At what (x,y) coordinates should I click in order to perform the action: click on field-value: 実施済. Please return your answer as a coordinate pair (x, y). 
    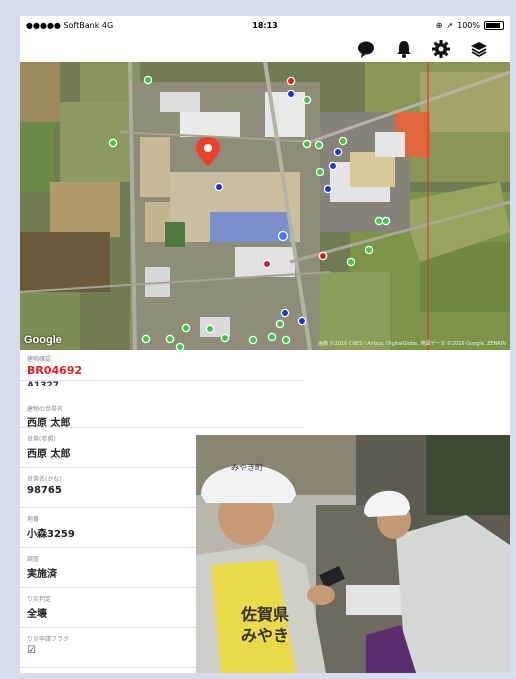
    Looking at the image, I should click on (42, 574).